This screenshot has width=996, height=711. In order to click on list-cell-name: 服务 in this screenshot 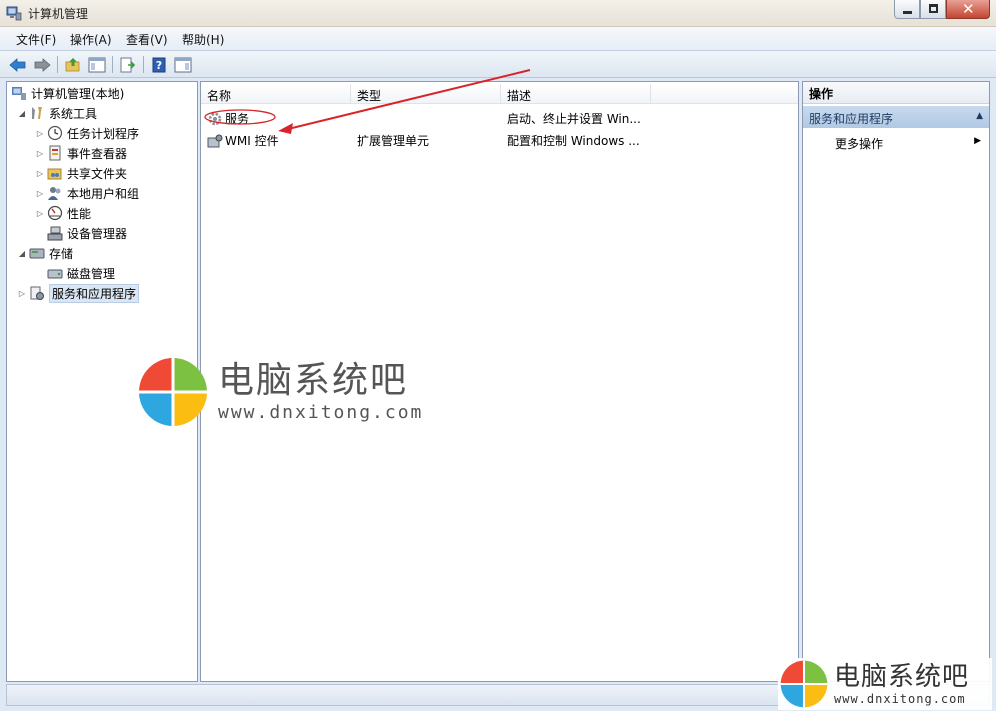, I will do `click(228, 118)`.